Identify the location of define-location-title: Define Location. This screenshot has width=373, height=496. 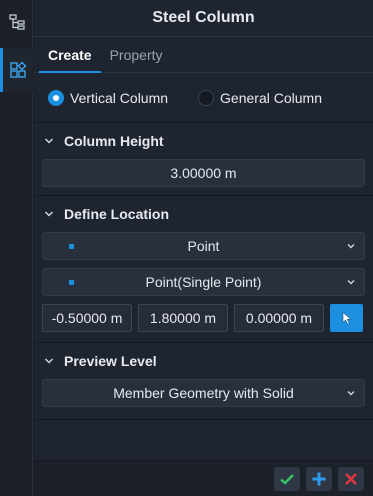
(117, 214).